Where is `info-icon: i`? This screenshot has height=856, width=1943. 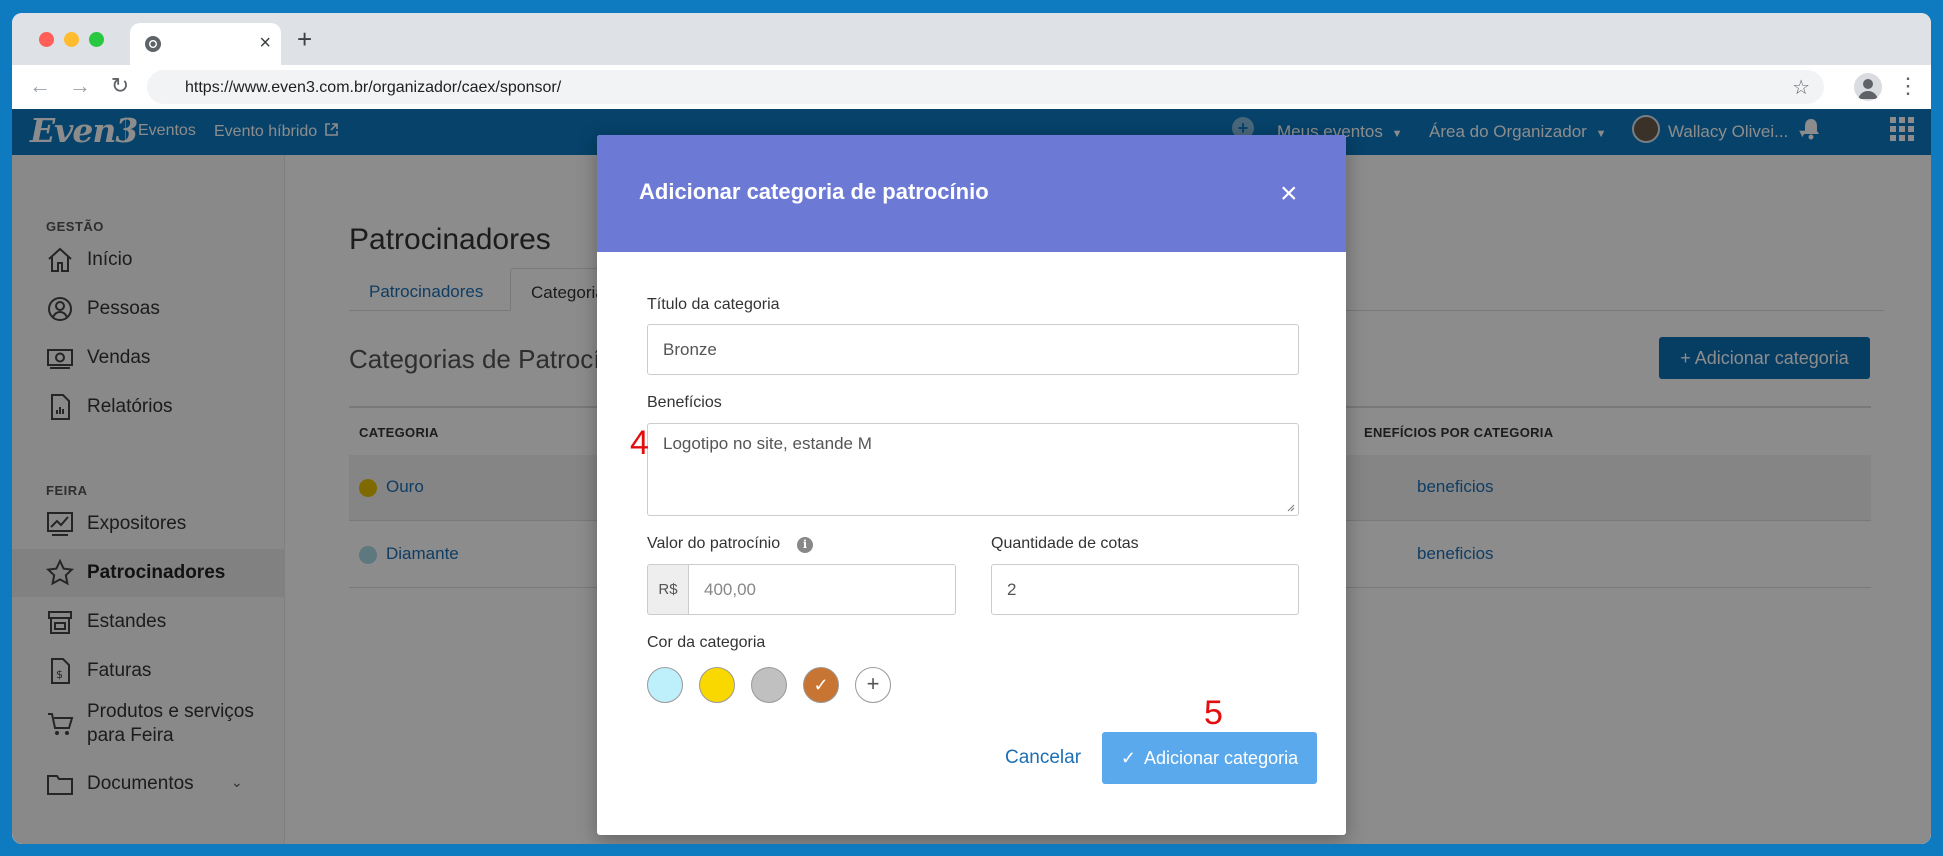 info-icon: i is located at coordinates (805, 545).